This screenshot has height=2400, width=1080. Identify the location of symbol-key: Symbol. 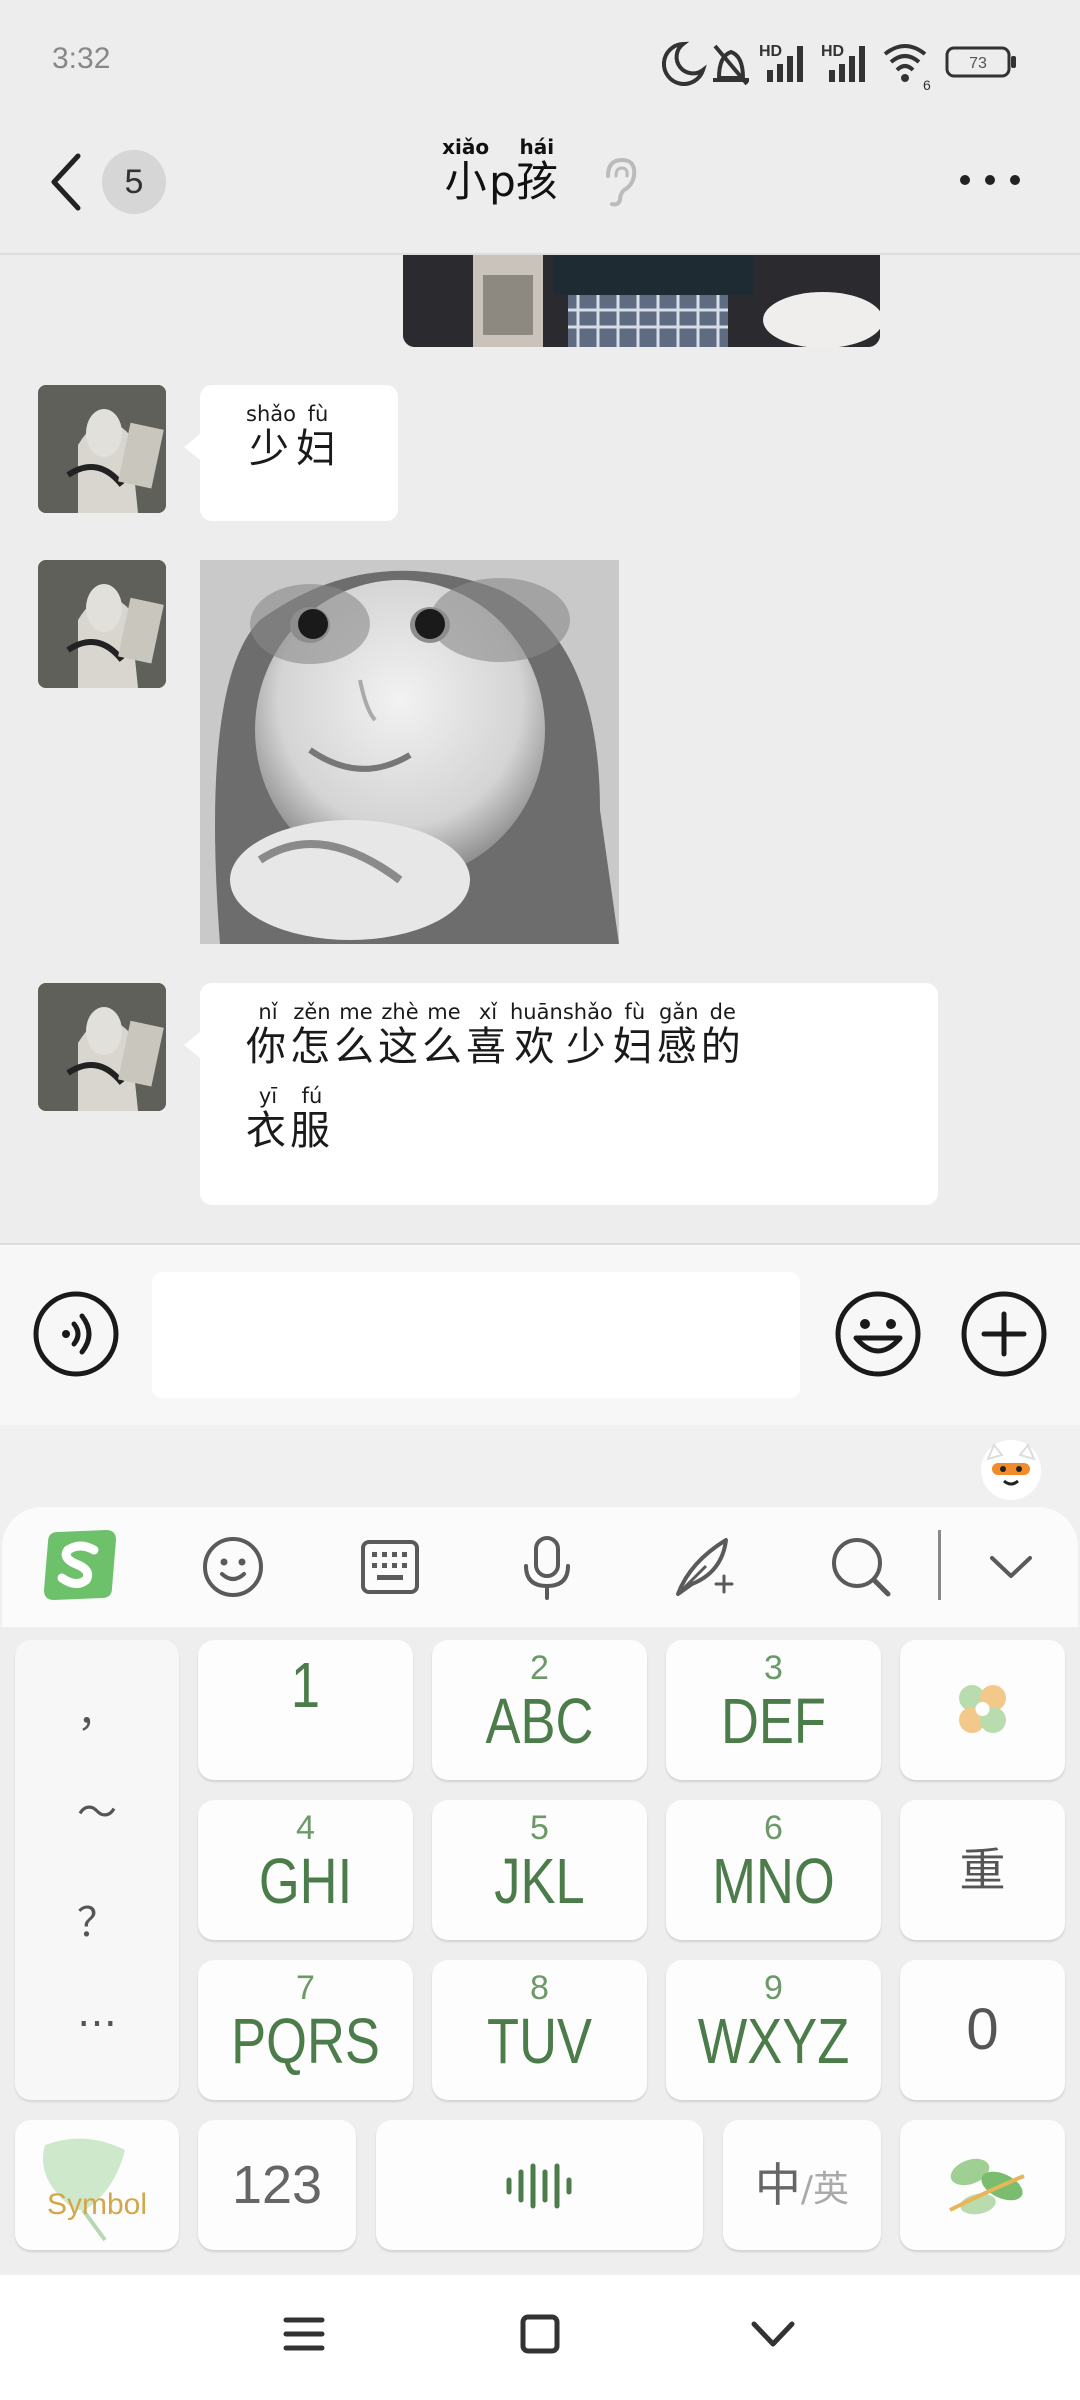
(97, 2185).